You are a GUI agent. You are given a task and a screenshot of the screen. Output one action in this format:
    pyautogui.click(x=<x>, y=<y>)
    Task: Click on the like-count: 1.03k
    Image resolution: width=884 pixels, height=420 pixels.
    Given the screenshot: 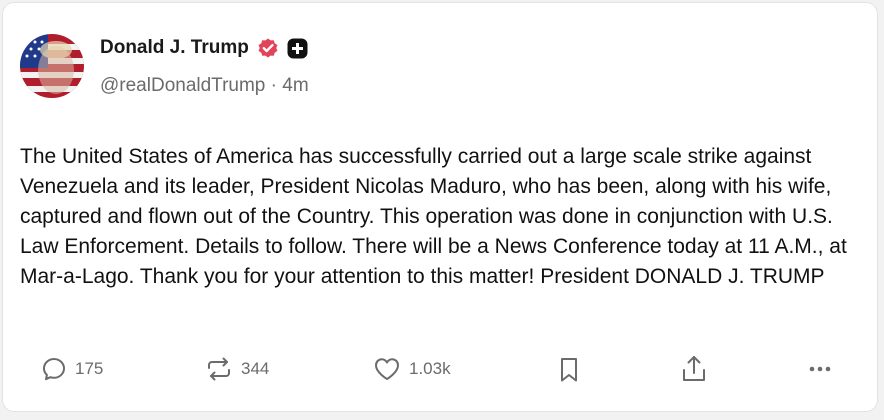 What is the action you would take?
    pyautogui.click(x=430, y=368)
    